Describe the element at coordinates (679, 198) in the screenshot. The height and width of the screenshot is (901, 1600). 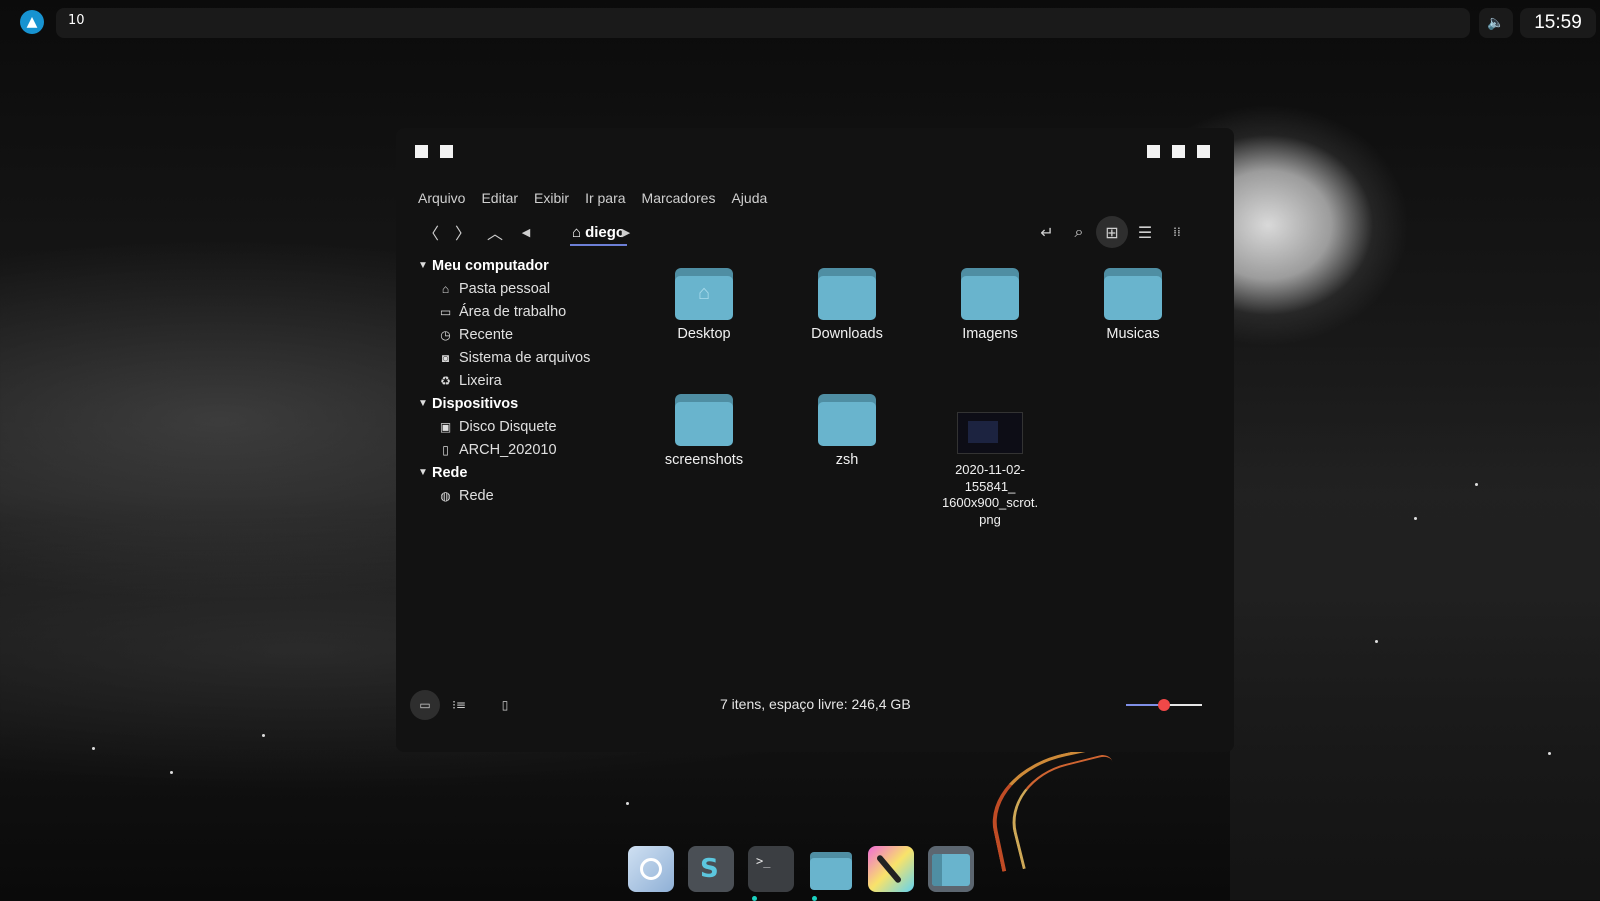
I see `menu-marcadores: Marcadores` at that location.